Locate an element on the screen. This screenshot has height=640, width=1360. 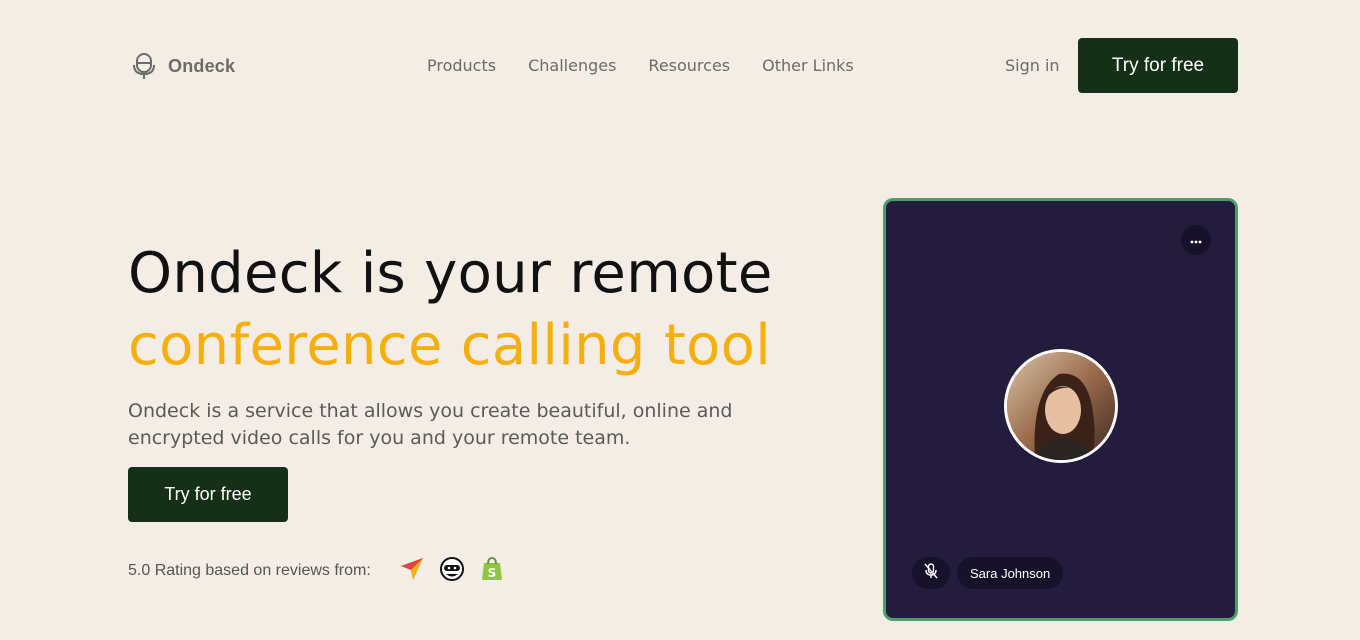
brand-logo: Ondeck is located at coordinates (183, 66).